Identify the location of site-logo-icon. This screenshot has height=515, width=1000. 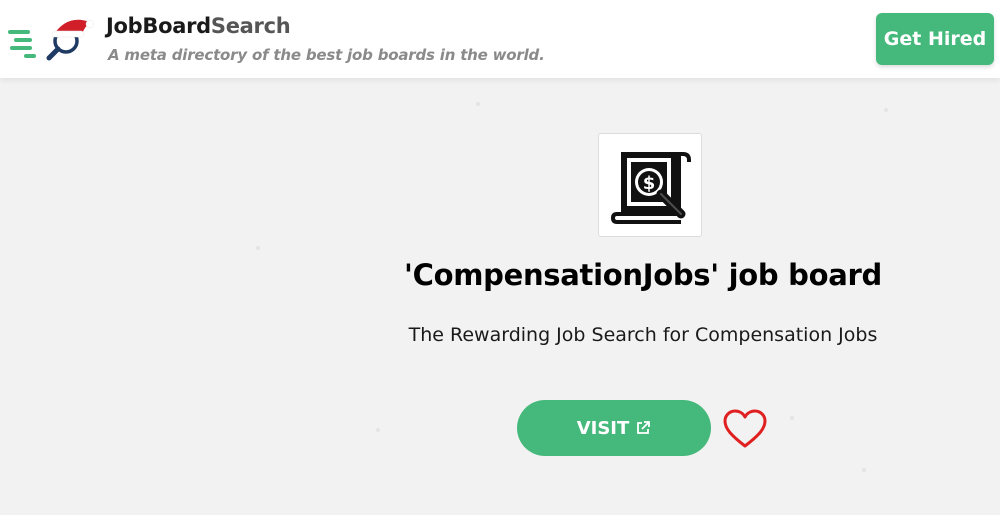
(52, 39).